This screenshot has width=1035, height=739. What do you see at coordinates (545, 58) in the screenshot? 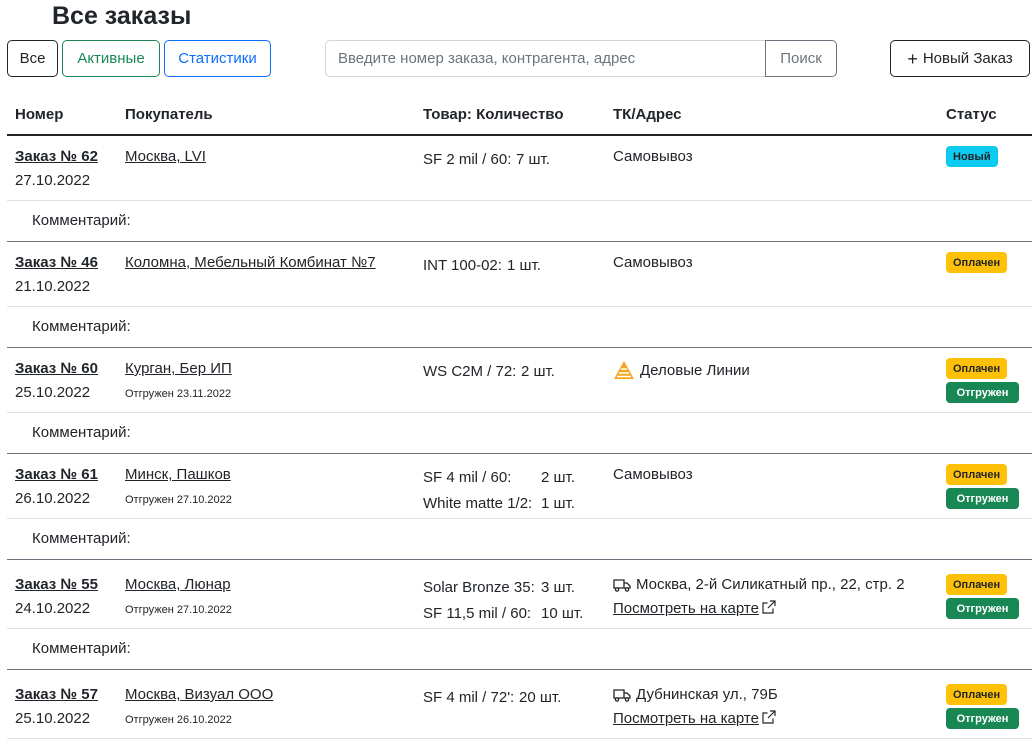
I see `search-input` at bounding box center [545, 58].